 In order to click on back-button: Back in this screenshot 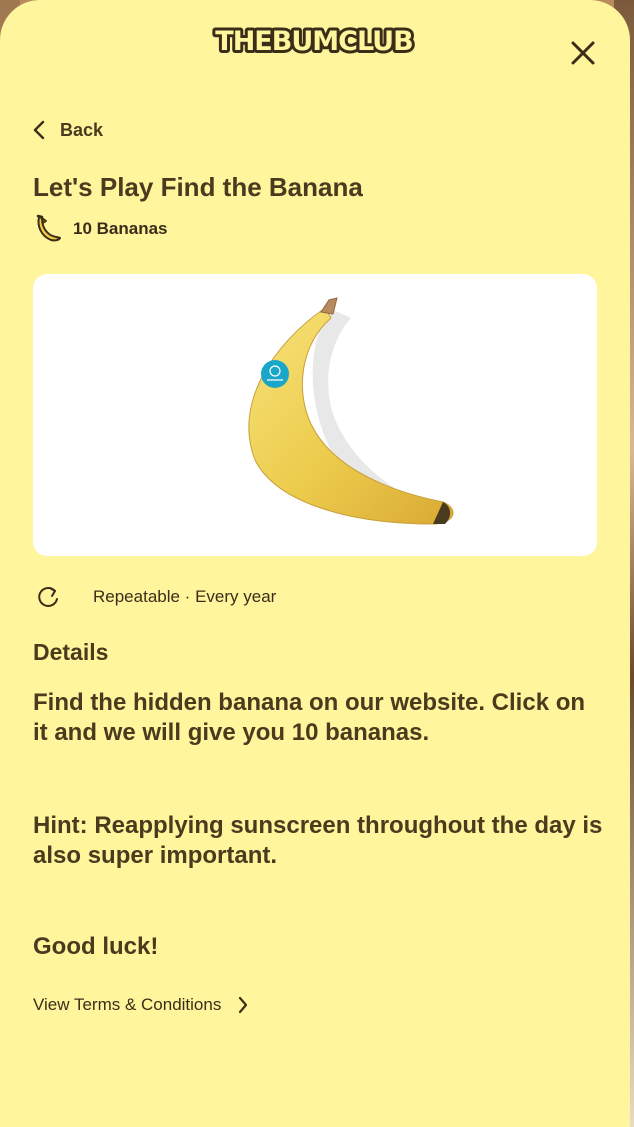, I will do `click(67, 130)`.